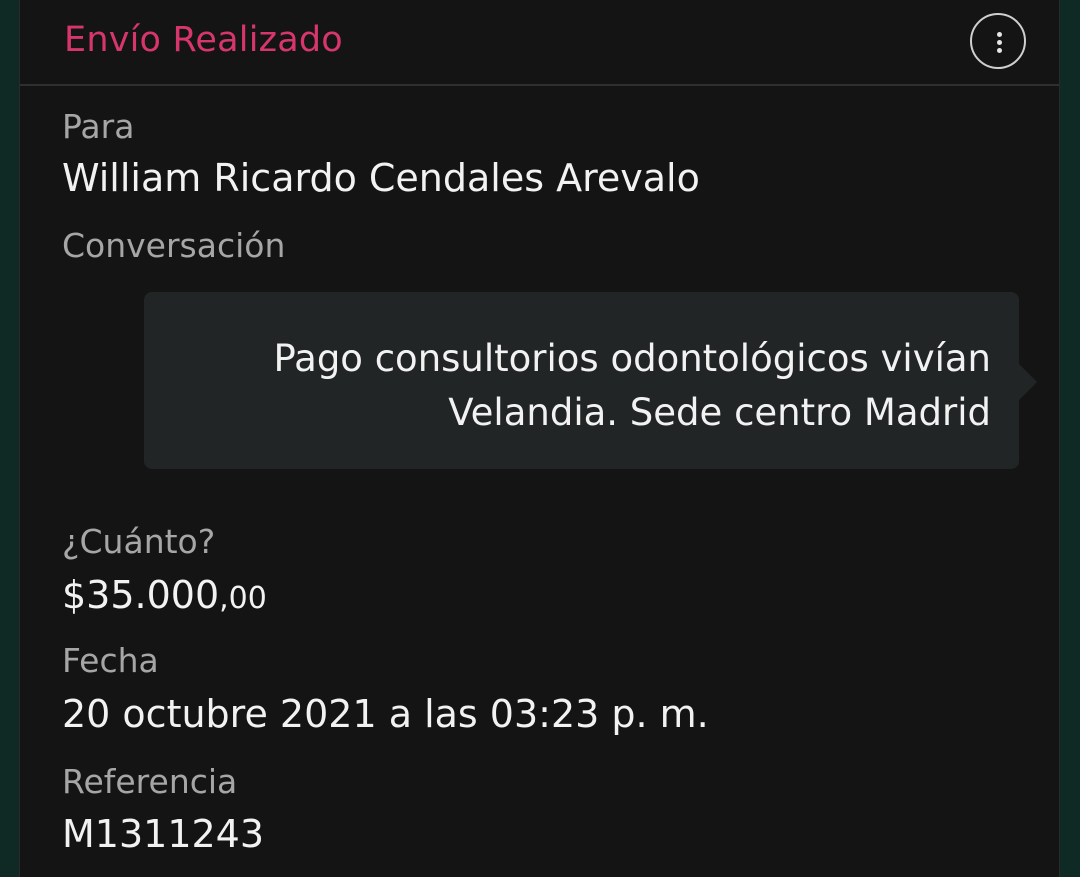 Image resolution: width=1080 pixels, height=877 pixels. What do you see at coordinates (381, 178) in the screenshot?
I see `recipient-name: William Ricardo Cendales Arevalo` at bounding box center [381, 178].